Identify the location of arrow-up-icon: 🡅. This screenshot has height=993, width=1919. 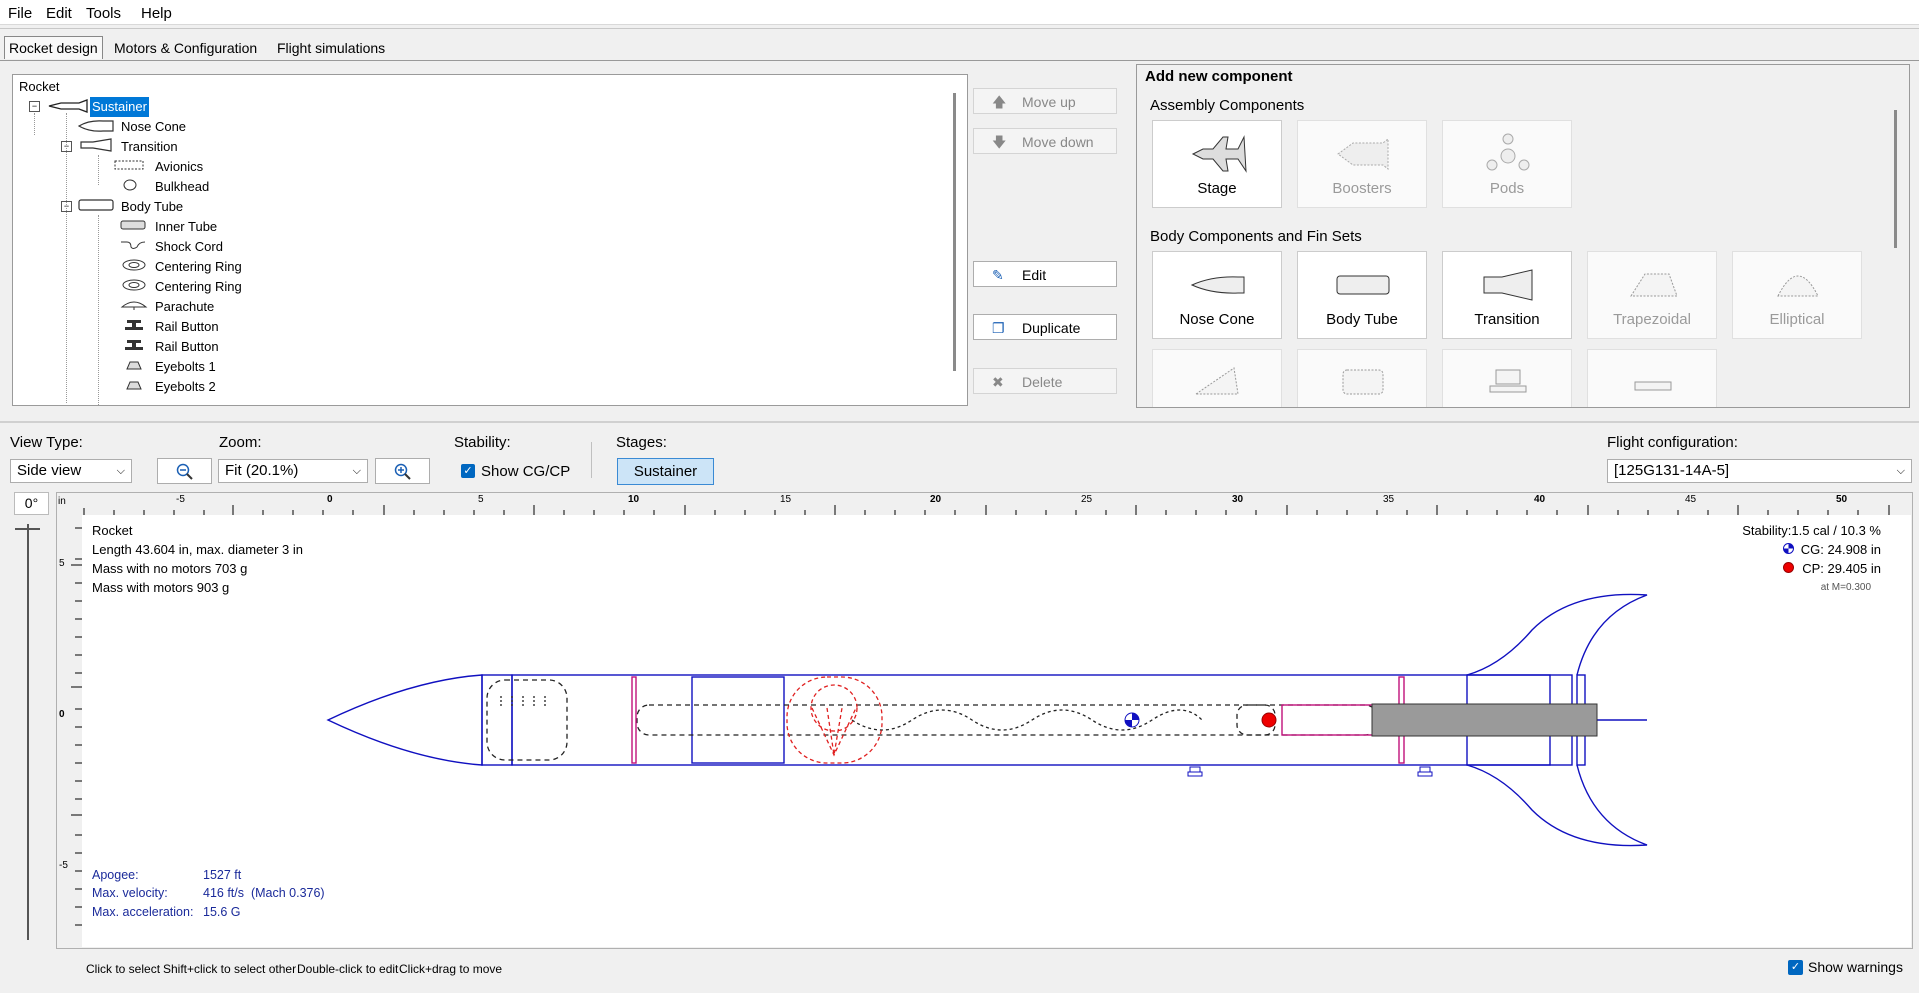
(999, 102).